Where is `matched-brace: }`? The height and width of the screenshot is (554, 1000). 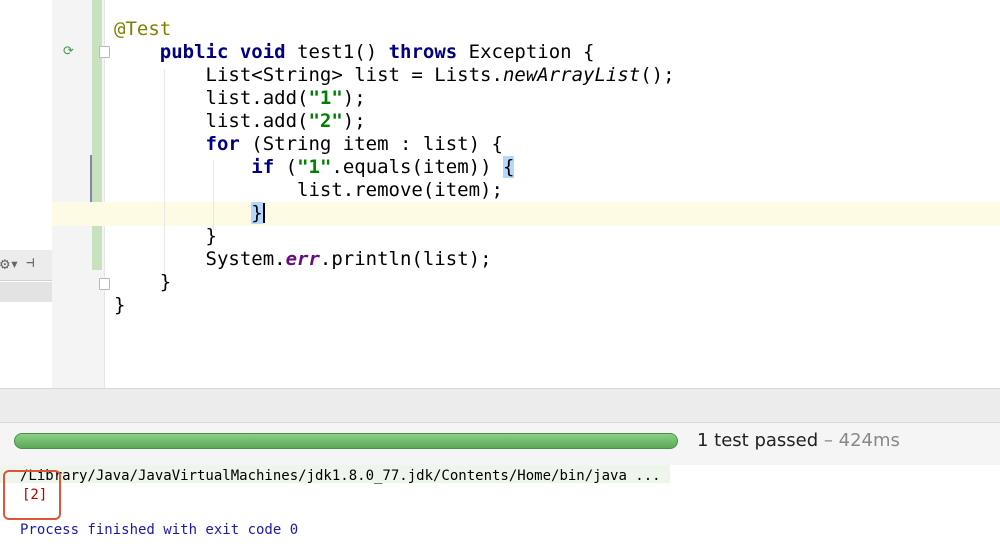 matched-brace: } is located at coordinates (257, 213).